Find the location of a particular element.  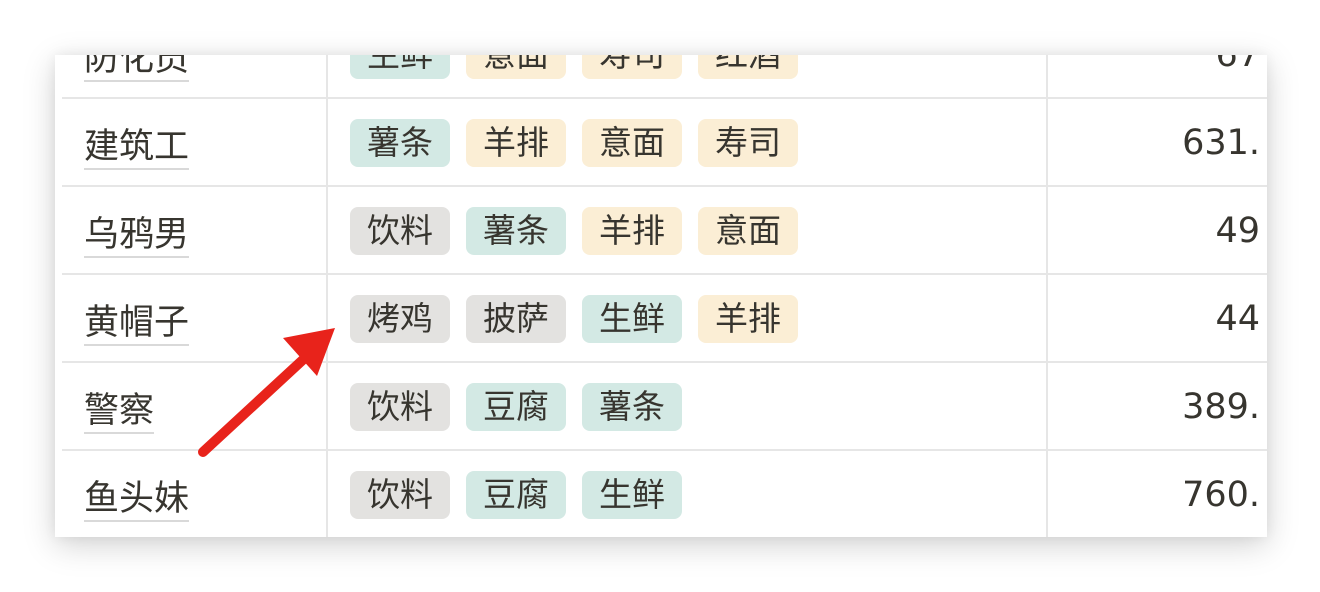

row-name-link: 建筑工 is located at coordinates (137, 148).